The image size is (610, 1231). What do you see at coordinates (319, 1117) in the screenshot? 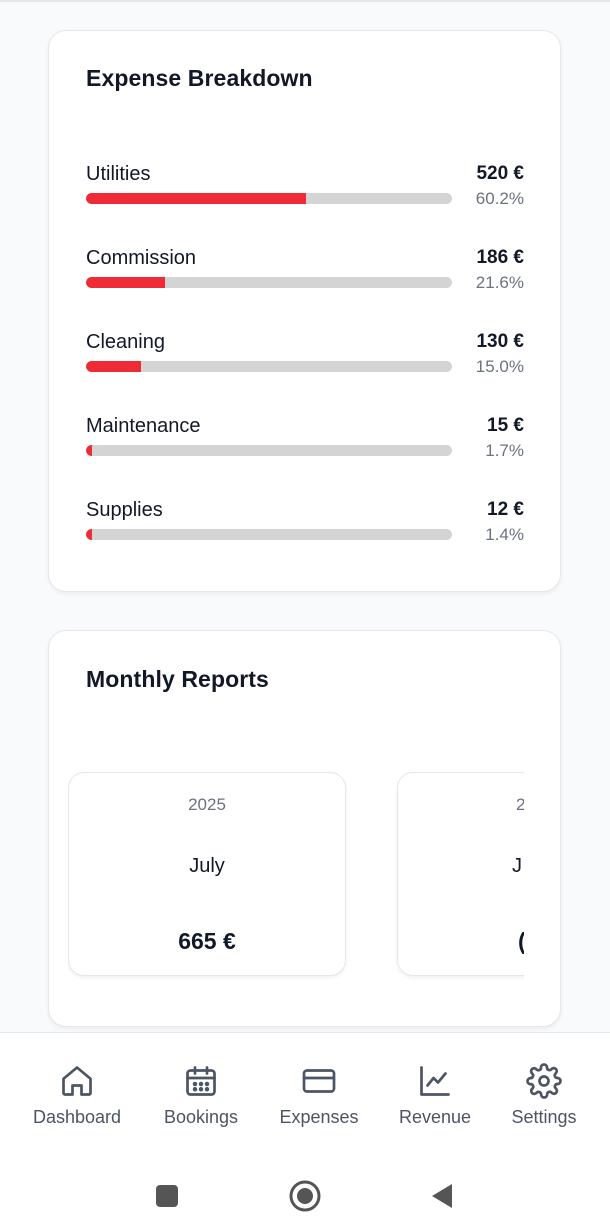
I see `nav-label: Expenses` at bounding box center [319, 1117].